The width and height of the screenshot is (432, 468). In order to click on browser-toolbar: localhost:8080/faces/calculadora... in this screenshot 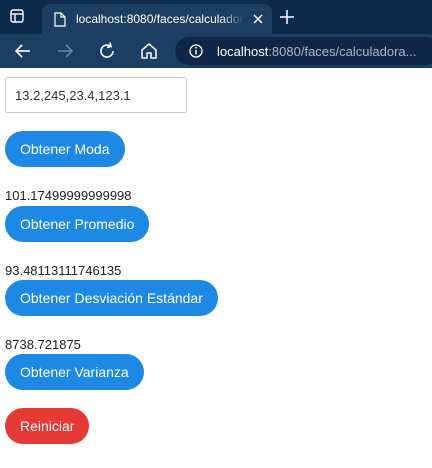, I will do `click(216, 51)`.